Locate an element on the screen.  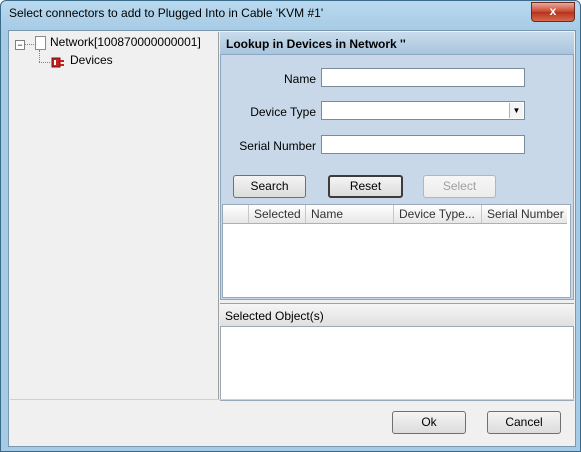
devices-connector-icon is located at coordinates (57, 62).